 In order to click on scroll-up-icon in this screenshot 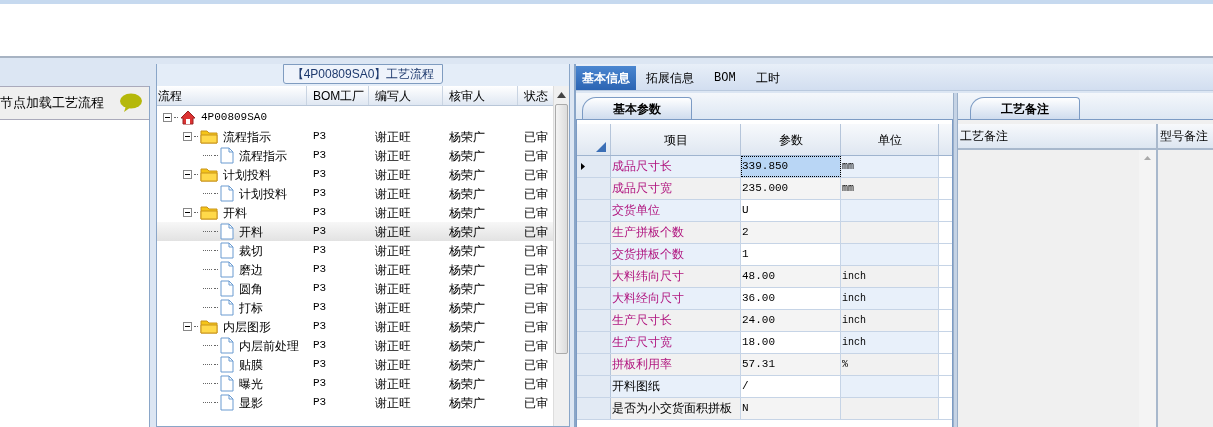, I will do `click(561, 95)`.